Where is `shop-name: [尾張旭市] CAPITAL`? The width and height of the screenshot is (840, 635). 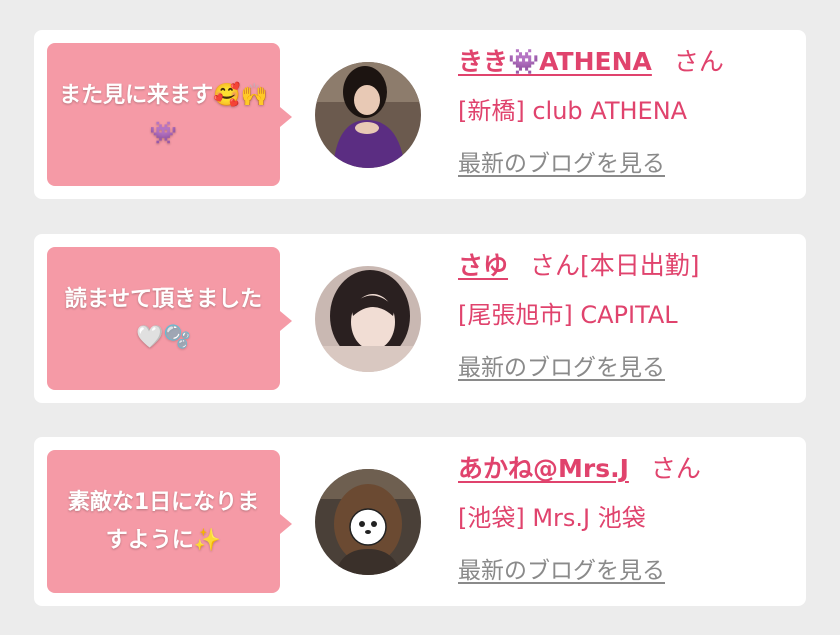 shop-name: [尾張旭市] CAPITAL is located at coordinates (568, 315).